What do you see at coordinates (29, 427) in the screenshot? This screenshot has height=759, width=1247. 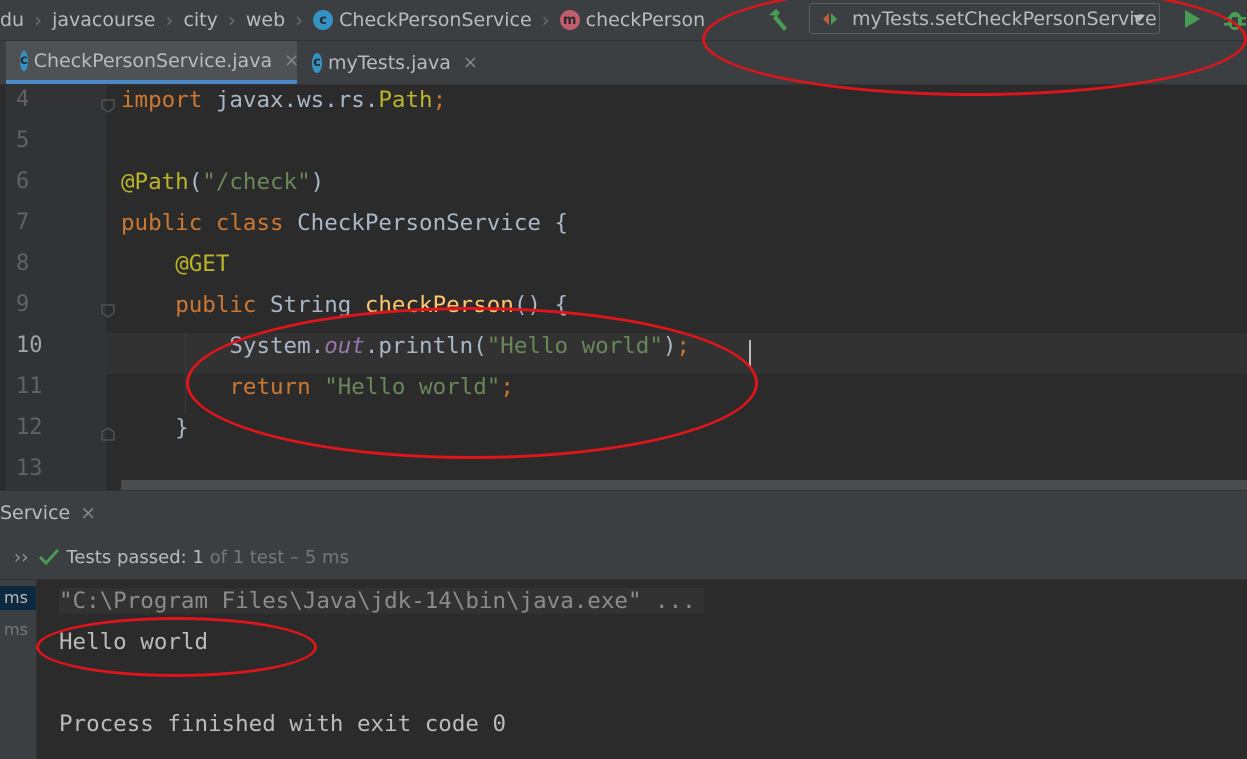 I see `line-number: 12` at bounding box center [29, 427].